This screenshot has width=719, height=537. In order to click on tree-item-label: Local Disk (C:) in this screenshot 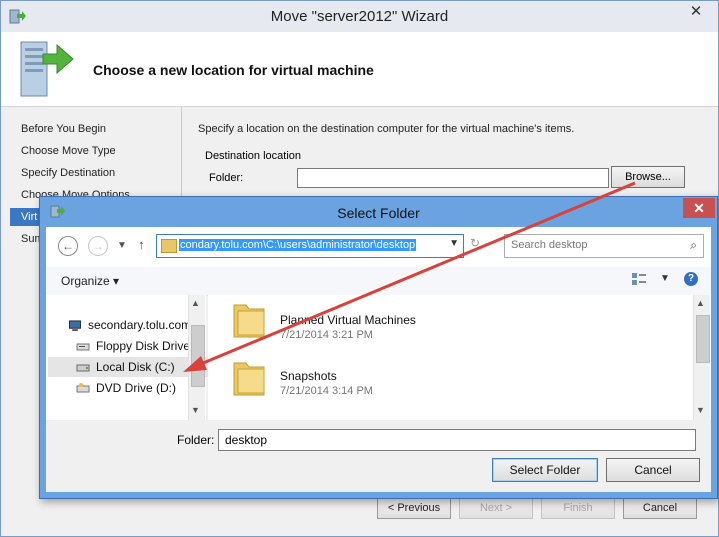, I will do `click(135, 367)`.